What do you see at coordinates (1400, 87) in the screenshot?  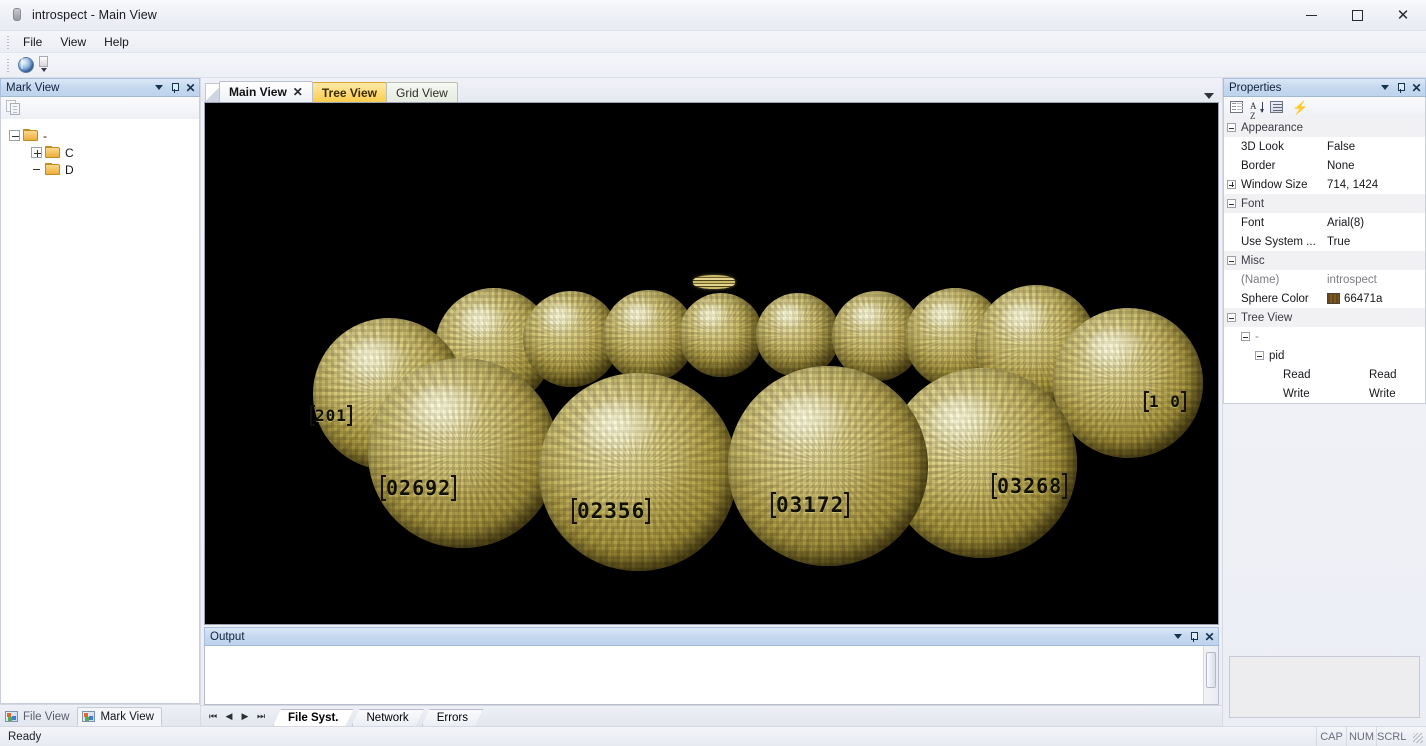 I see `properties-pin-icon` at bounding box center [1400, 87].